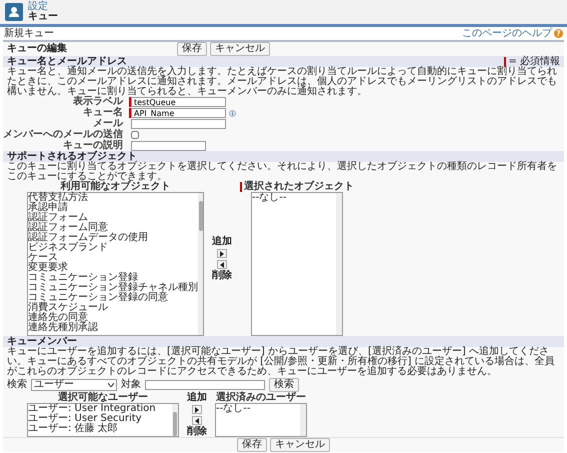 The width and height of the screenshot is (567, 453). What do you see at coordinates (42, 341) in the screenshot?
I see `section-title: キューメンバー` at bounding box center [42, 341].